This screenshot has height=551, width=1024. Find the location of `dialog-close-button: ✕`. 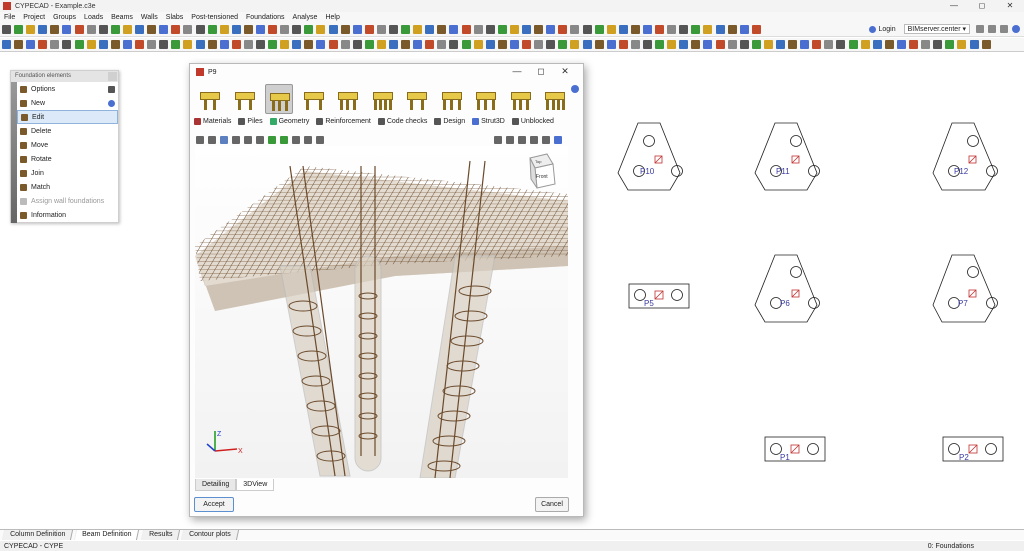

dialog-close-button: ✕ is located at coordinates (565, 71).